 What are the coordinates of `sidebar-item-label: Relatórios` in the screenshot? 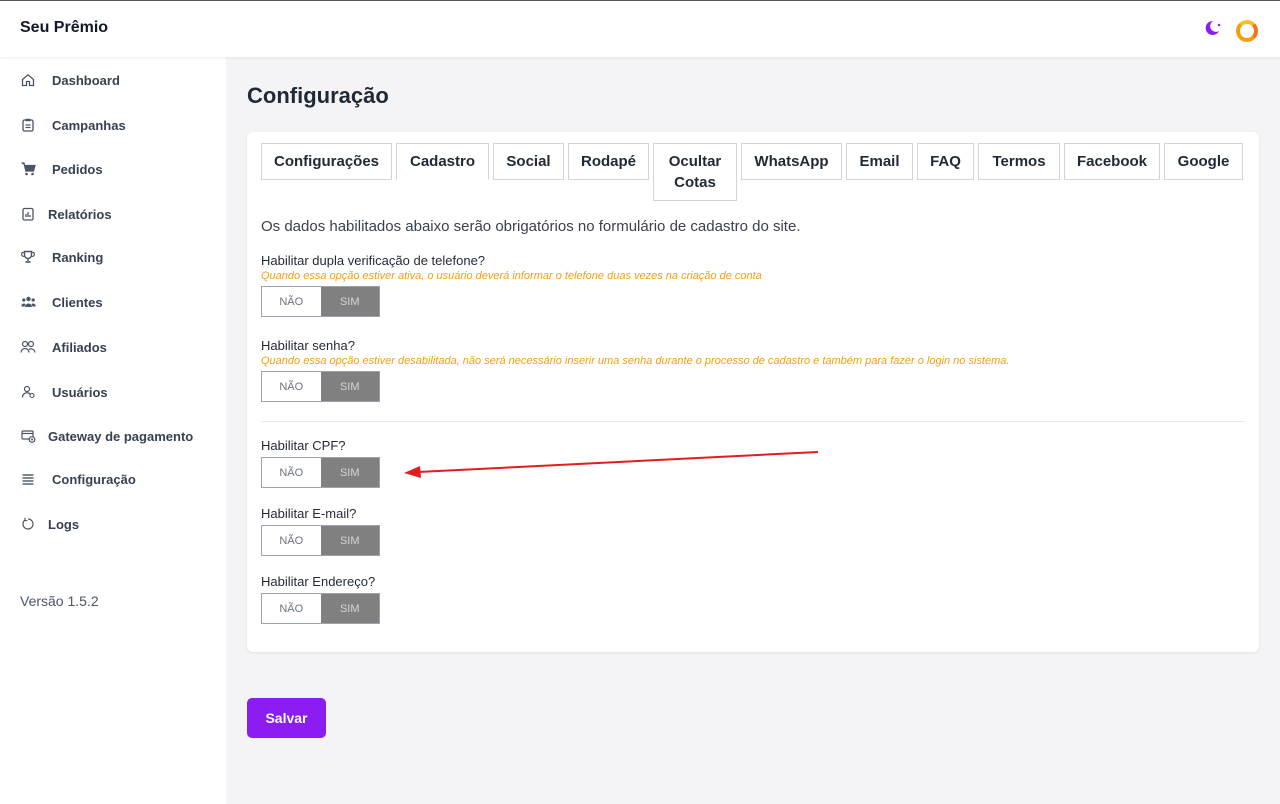 It's located at (80, 214).